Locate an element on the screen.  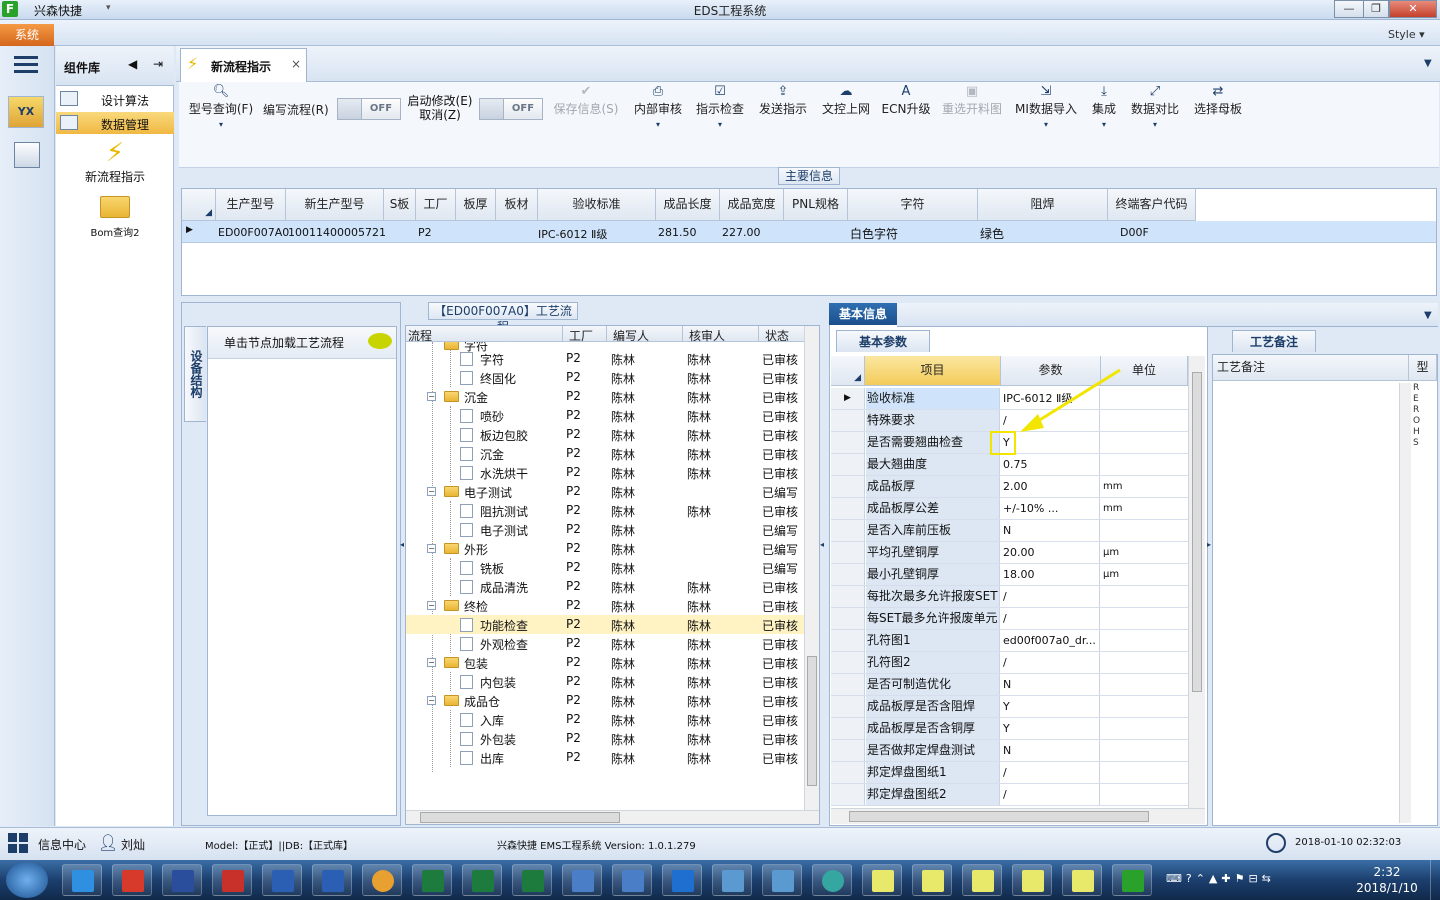
table-row: 成品板厚公差 +/-10% ... mm is located at coordinates (1009, 509).